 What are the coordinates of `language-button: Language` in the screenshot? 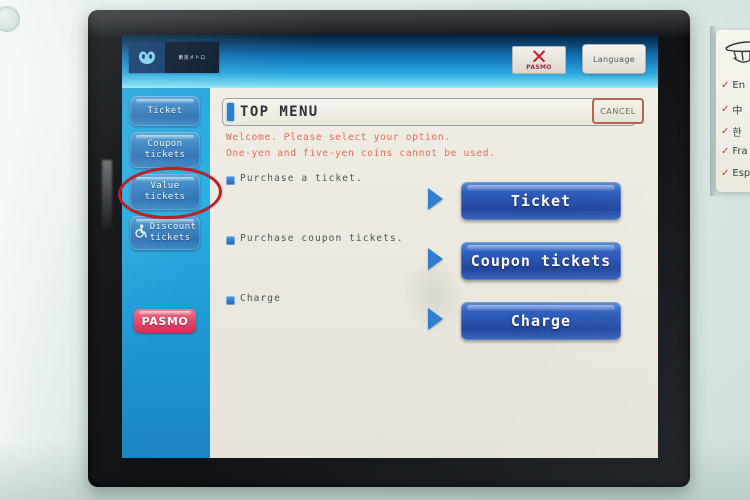 It's located at (614, 59).